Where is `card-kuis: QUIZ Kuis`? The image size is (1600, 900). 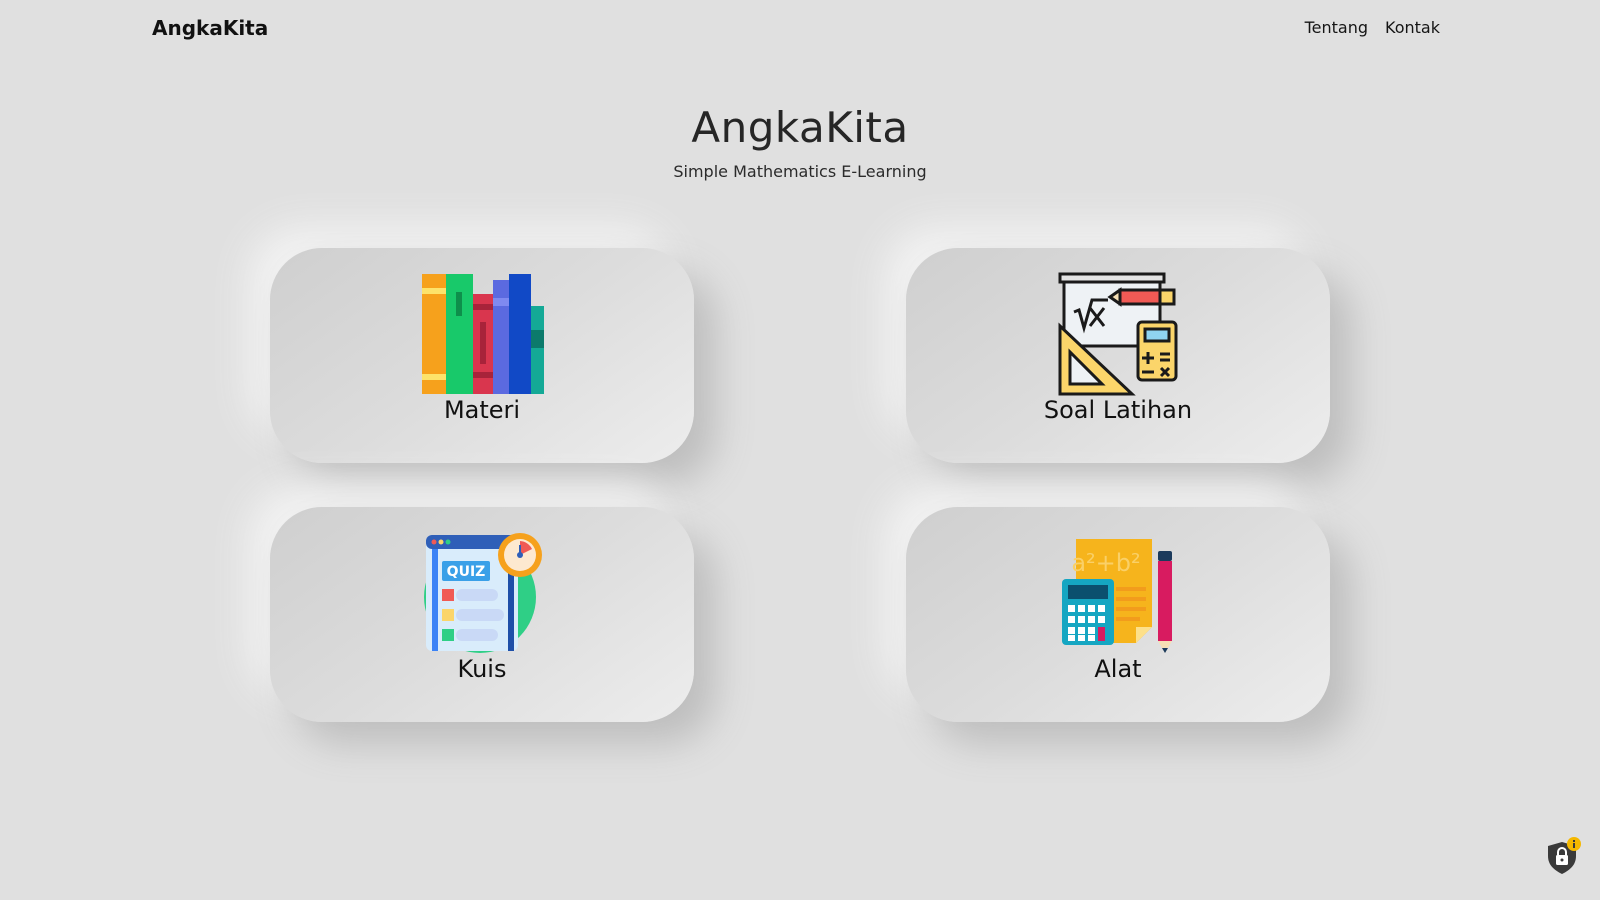
card-kuis: QUIZ Kuis is located at coordinates (482, 614).